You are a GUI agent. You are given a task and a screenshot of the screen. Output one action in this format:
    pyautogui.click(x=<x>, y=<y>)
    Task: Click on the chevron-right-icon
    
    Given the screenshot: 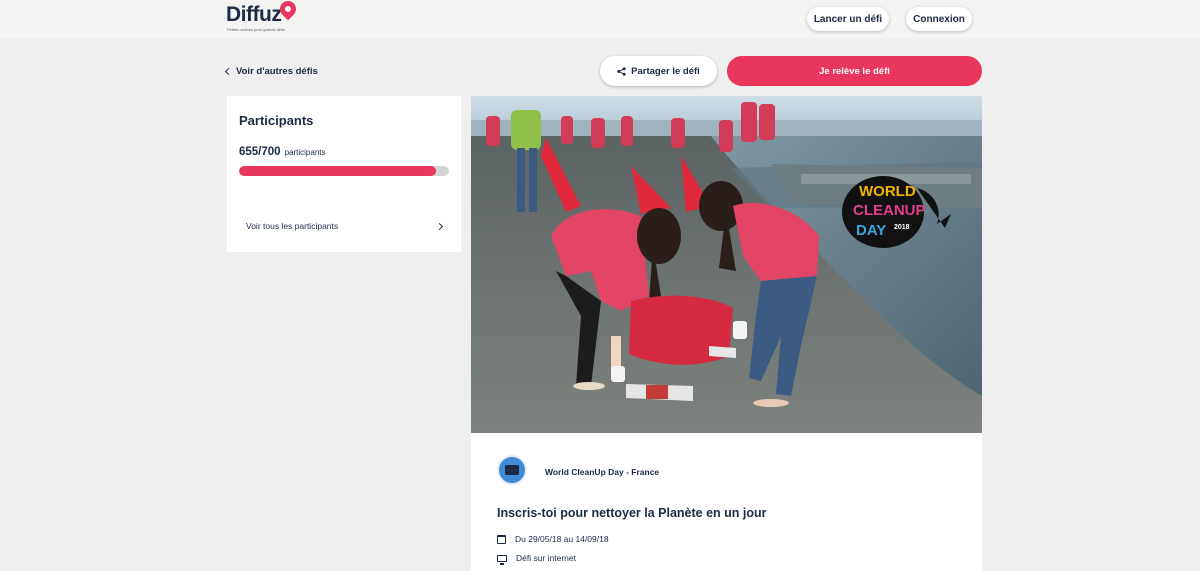 What is the action you would take?
    pyautogui.click(x=439, y=226)
    